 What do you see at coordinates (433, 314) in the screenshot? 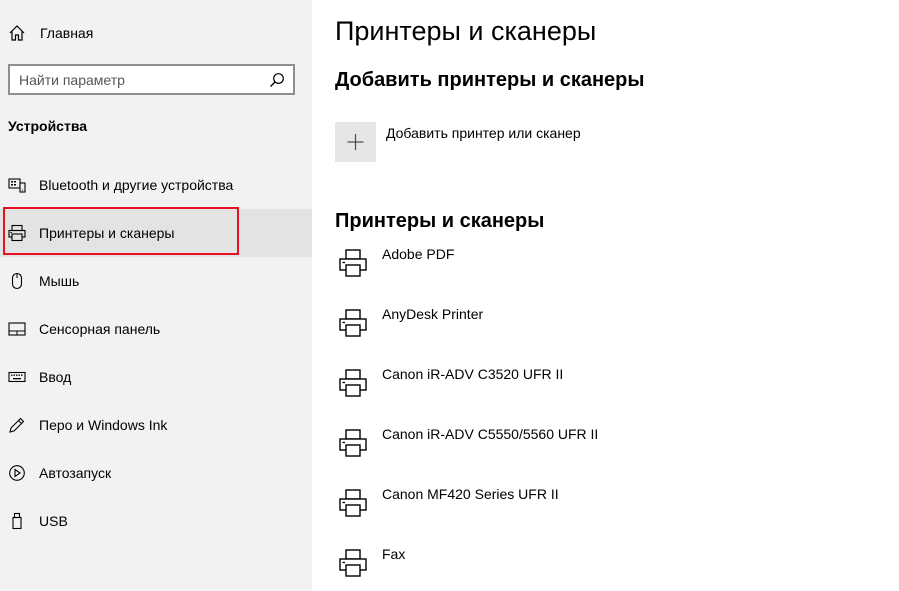
I see `printer-name: AnyDesk Printer` at bounding box center [433, 314].